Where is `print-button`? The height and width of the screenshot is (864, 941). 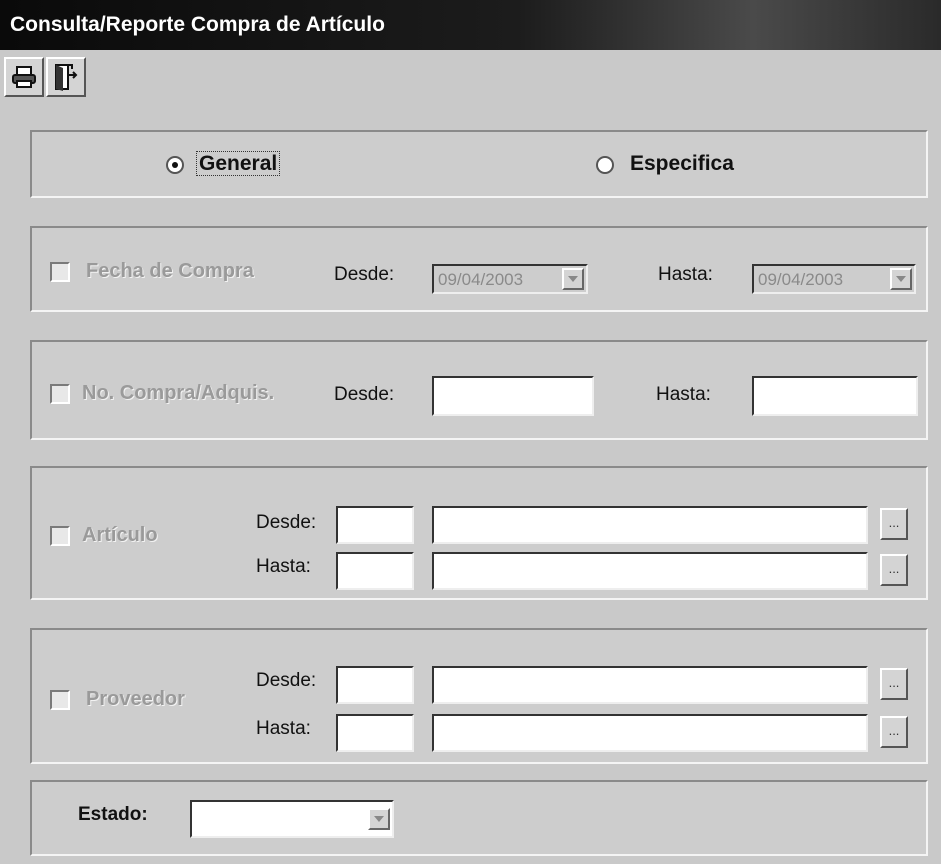
print-button is located at coordinates (24, 77).